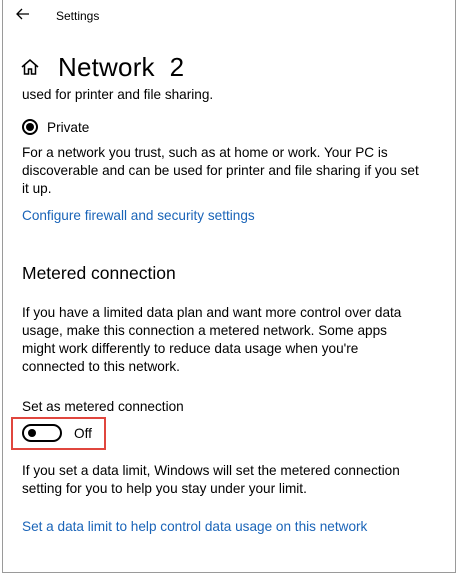 The height and width of the screenshot is (575, 460). What do you see at coordinates (78, 16) in the screenshot?
I see `window-title: Settings` at bounding box center [78, 16].